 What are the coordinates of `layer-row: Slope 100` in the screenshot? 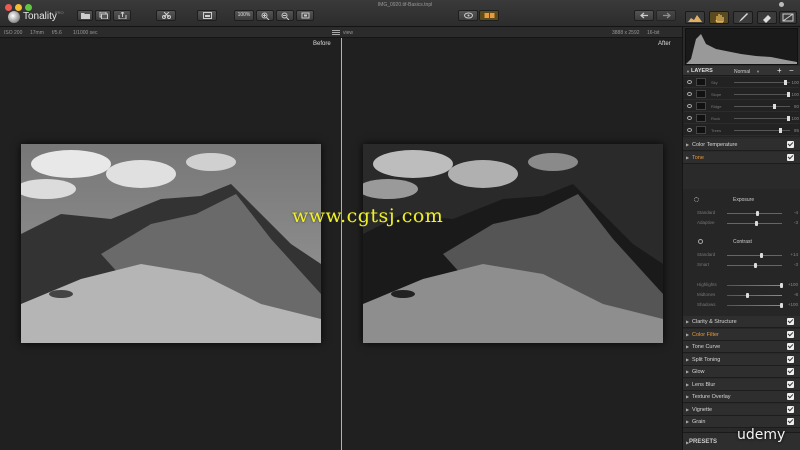 It's located at (741, 94).